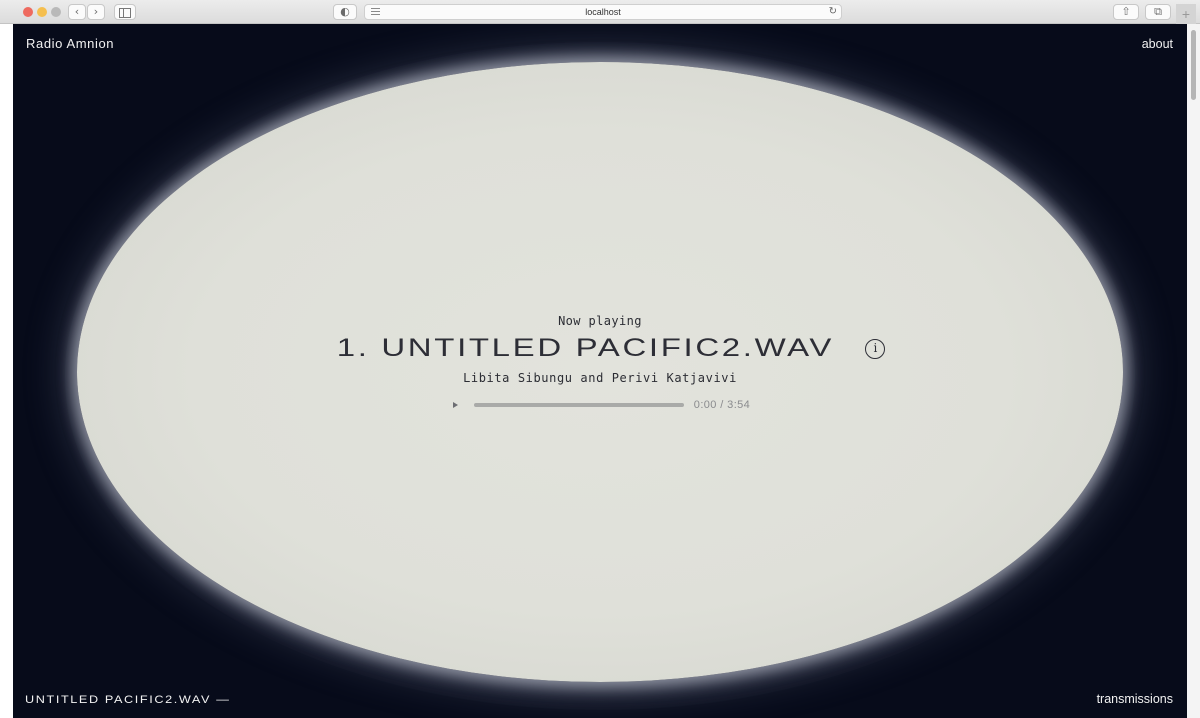 The height and width of the screenshot is (718, 1200). I want to click on tabs-icon: ⧉, so click(1158, 11).